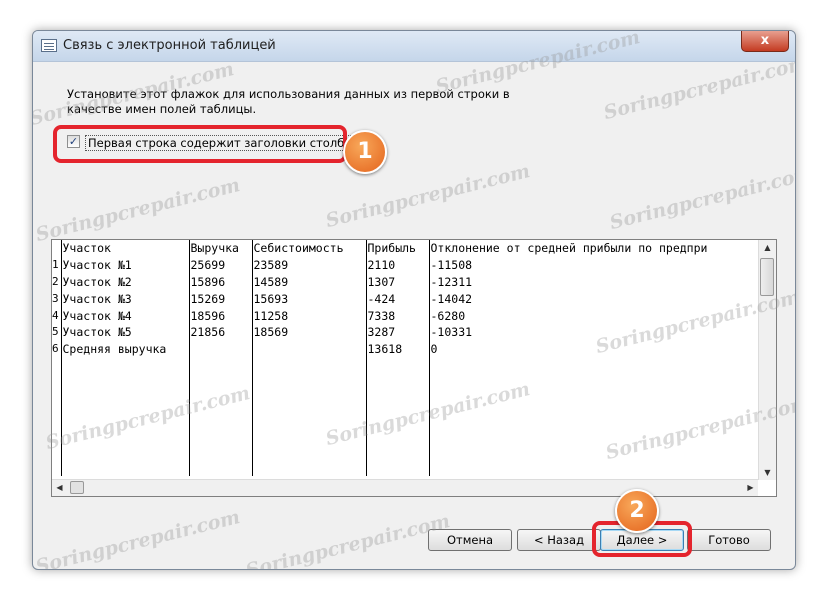 The width and height of the screenshot is (827, 603). What do you see at coordinates (594, 265) in the screenshot?
I see `table-cell: -11508` at bounding box center [594, 265].